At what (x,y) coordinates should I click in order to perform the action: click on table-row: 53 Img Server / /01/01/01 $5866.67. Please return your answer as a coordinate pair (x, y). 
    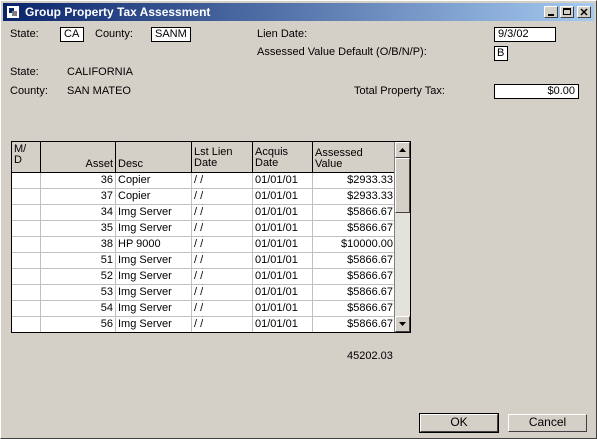
    Looking at the image, I should click on (203, 293).